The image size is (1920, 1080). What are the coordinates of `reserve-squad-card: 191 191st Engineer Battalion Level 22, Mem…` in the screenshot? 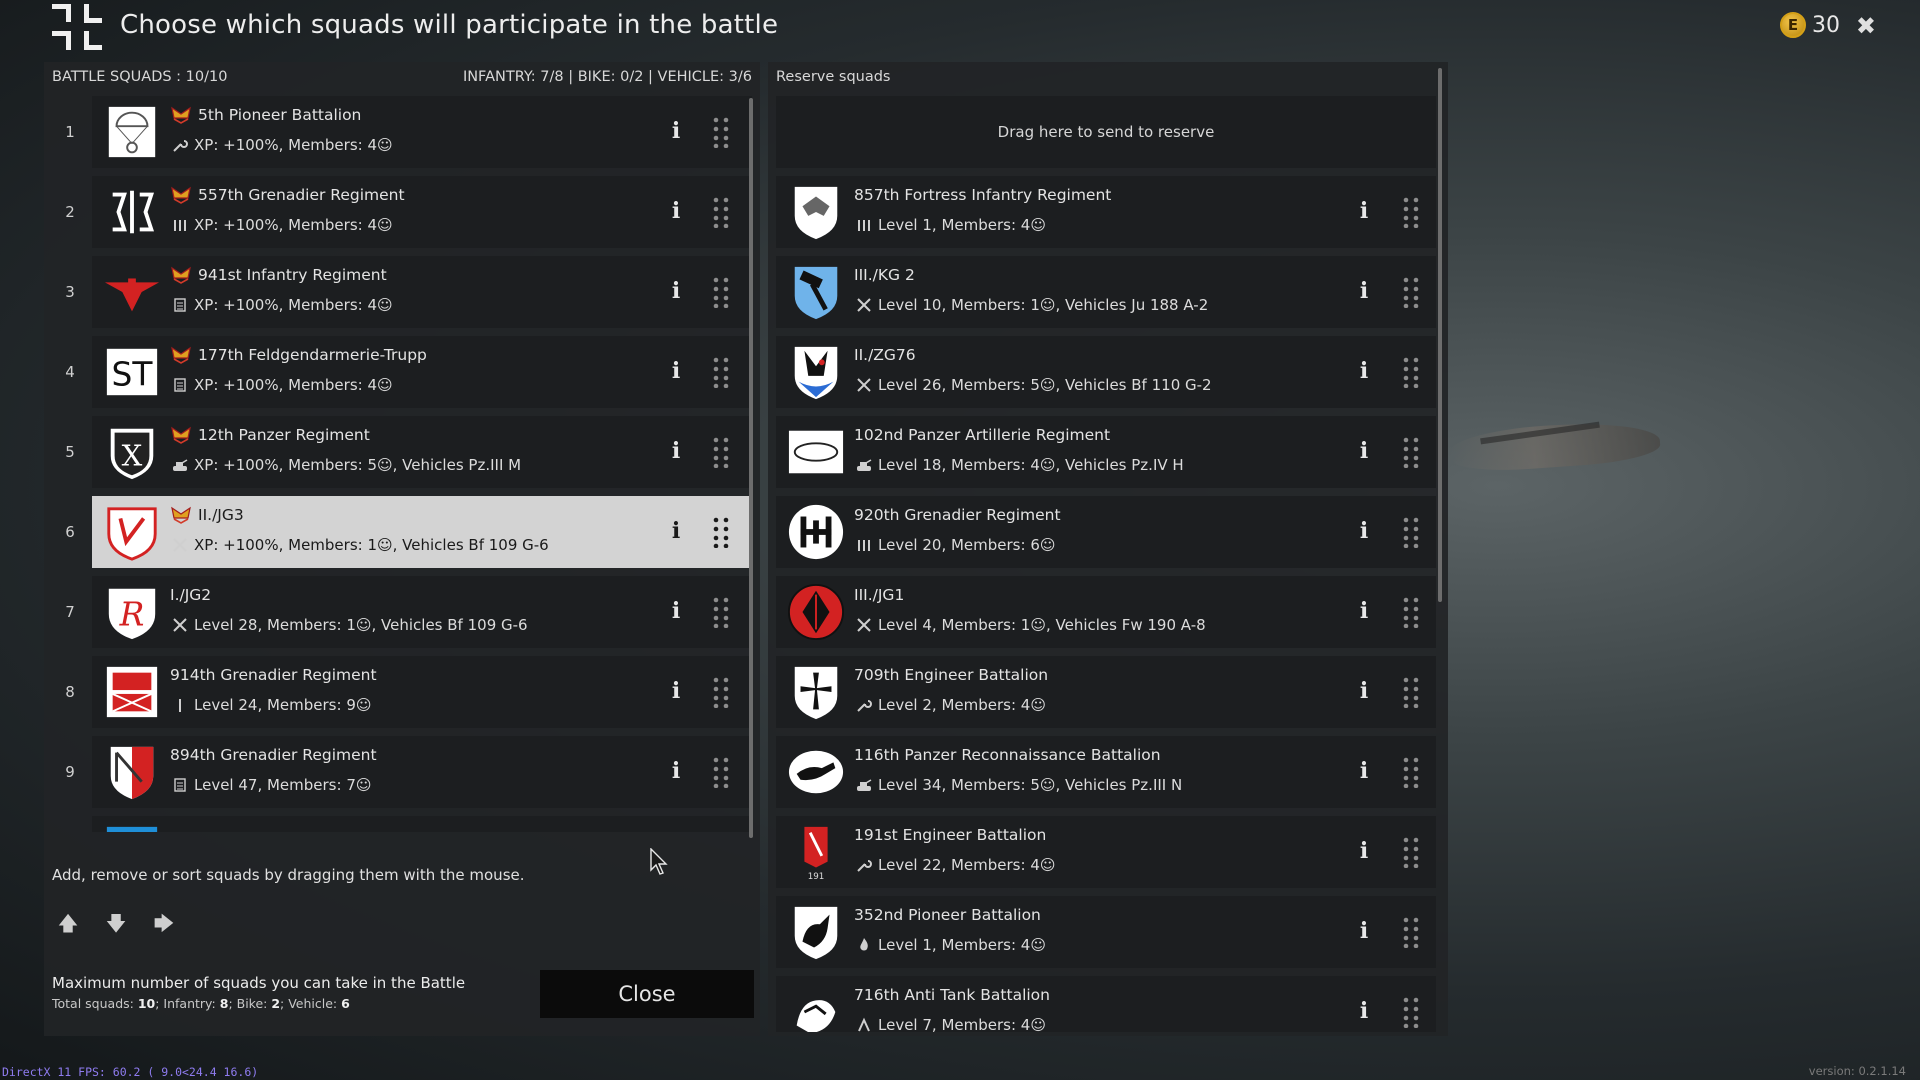 It's located at (1106, 852).